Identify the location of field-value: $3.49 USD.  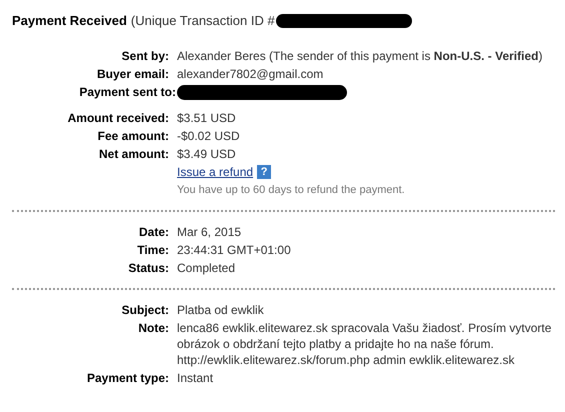
(207, 154).